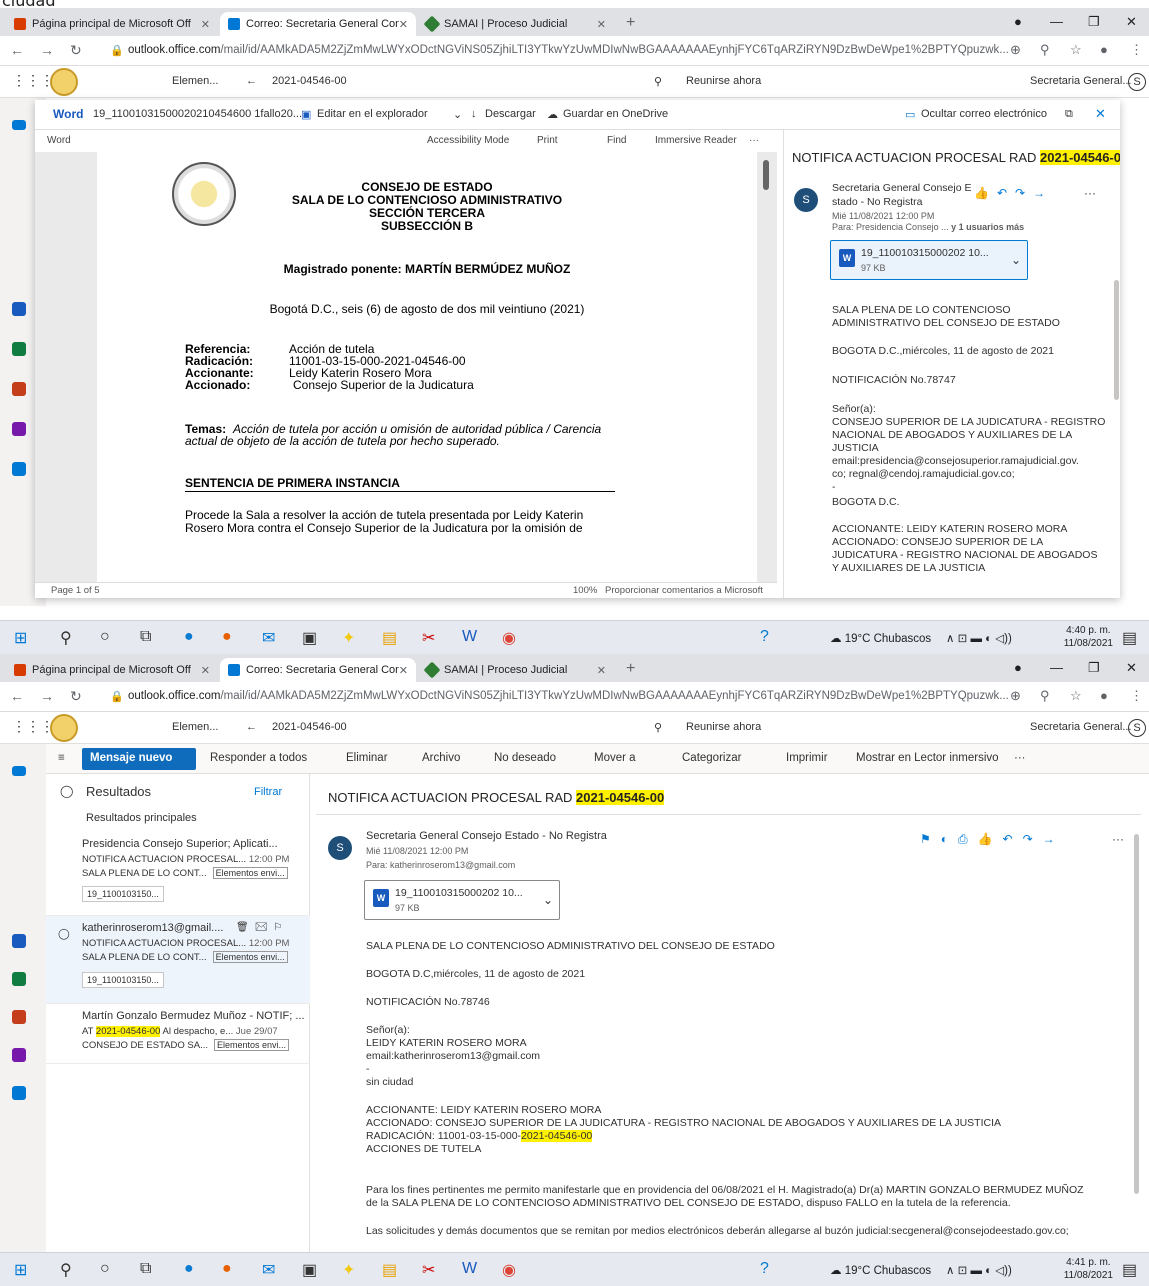  What do you see at coordinates (1076, 696) in the screenshot?
I see `star-icon: ☆` at bounding box center [1076, 696].